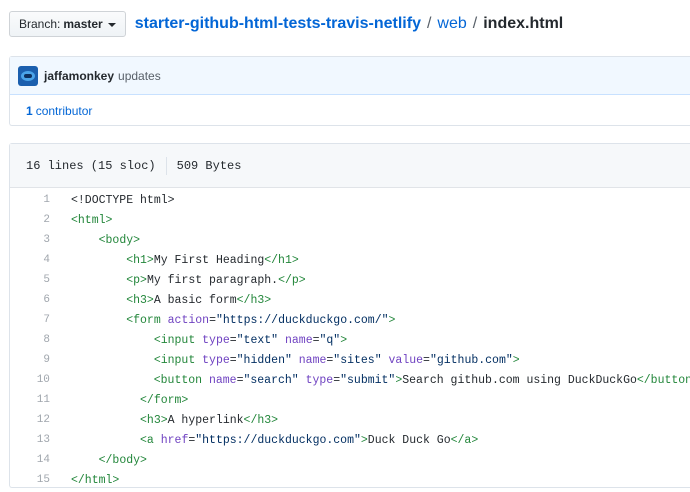 Image resolution: width=690 pixels, height=492 pixels. I want to click on contributors-row: 1 contributor, so click(350, 110).